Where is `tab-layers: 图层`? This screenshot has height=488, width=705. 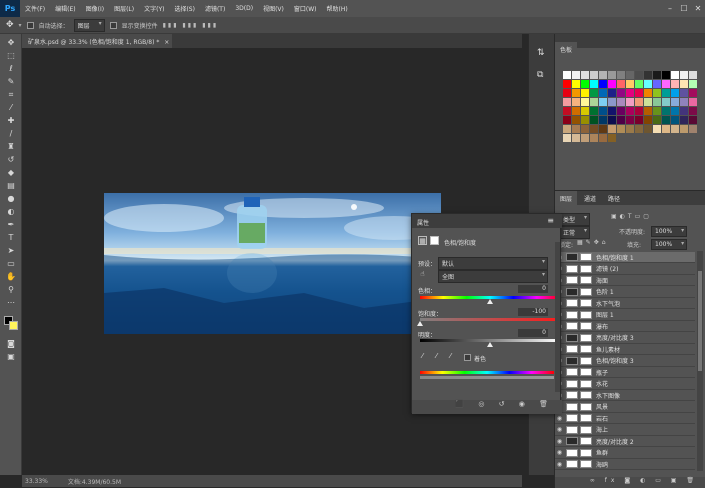
tab-layers: 图层 is located at coordinates (566, 198).